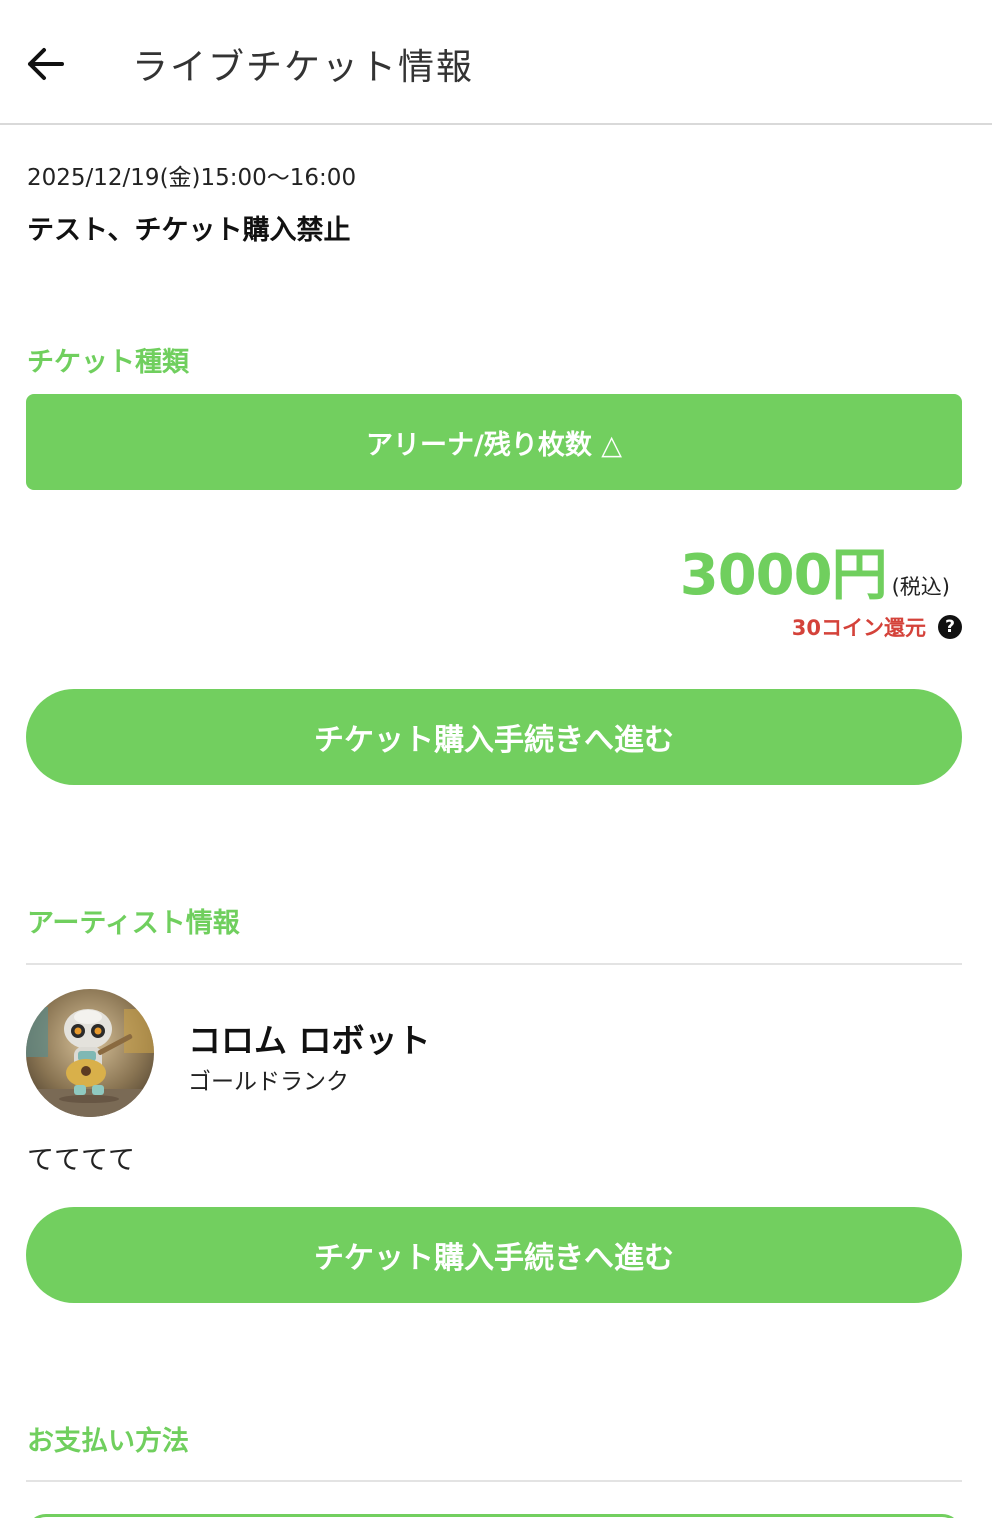 The image size is (992, 1518). I want to click on ticket-type-option-arena: アリーナ/残り枚数 △, so click(494, 442).